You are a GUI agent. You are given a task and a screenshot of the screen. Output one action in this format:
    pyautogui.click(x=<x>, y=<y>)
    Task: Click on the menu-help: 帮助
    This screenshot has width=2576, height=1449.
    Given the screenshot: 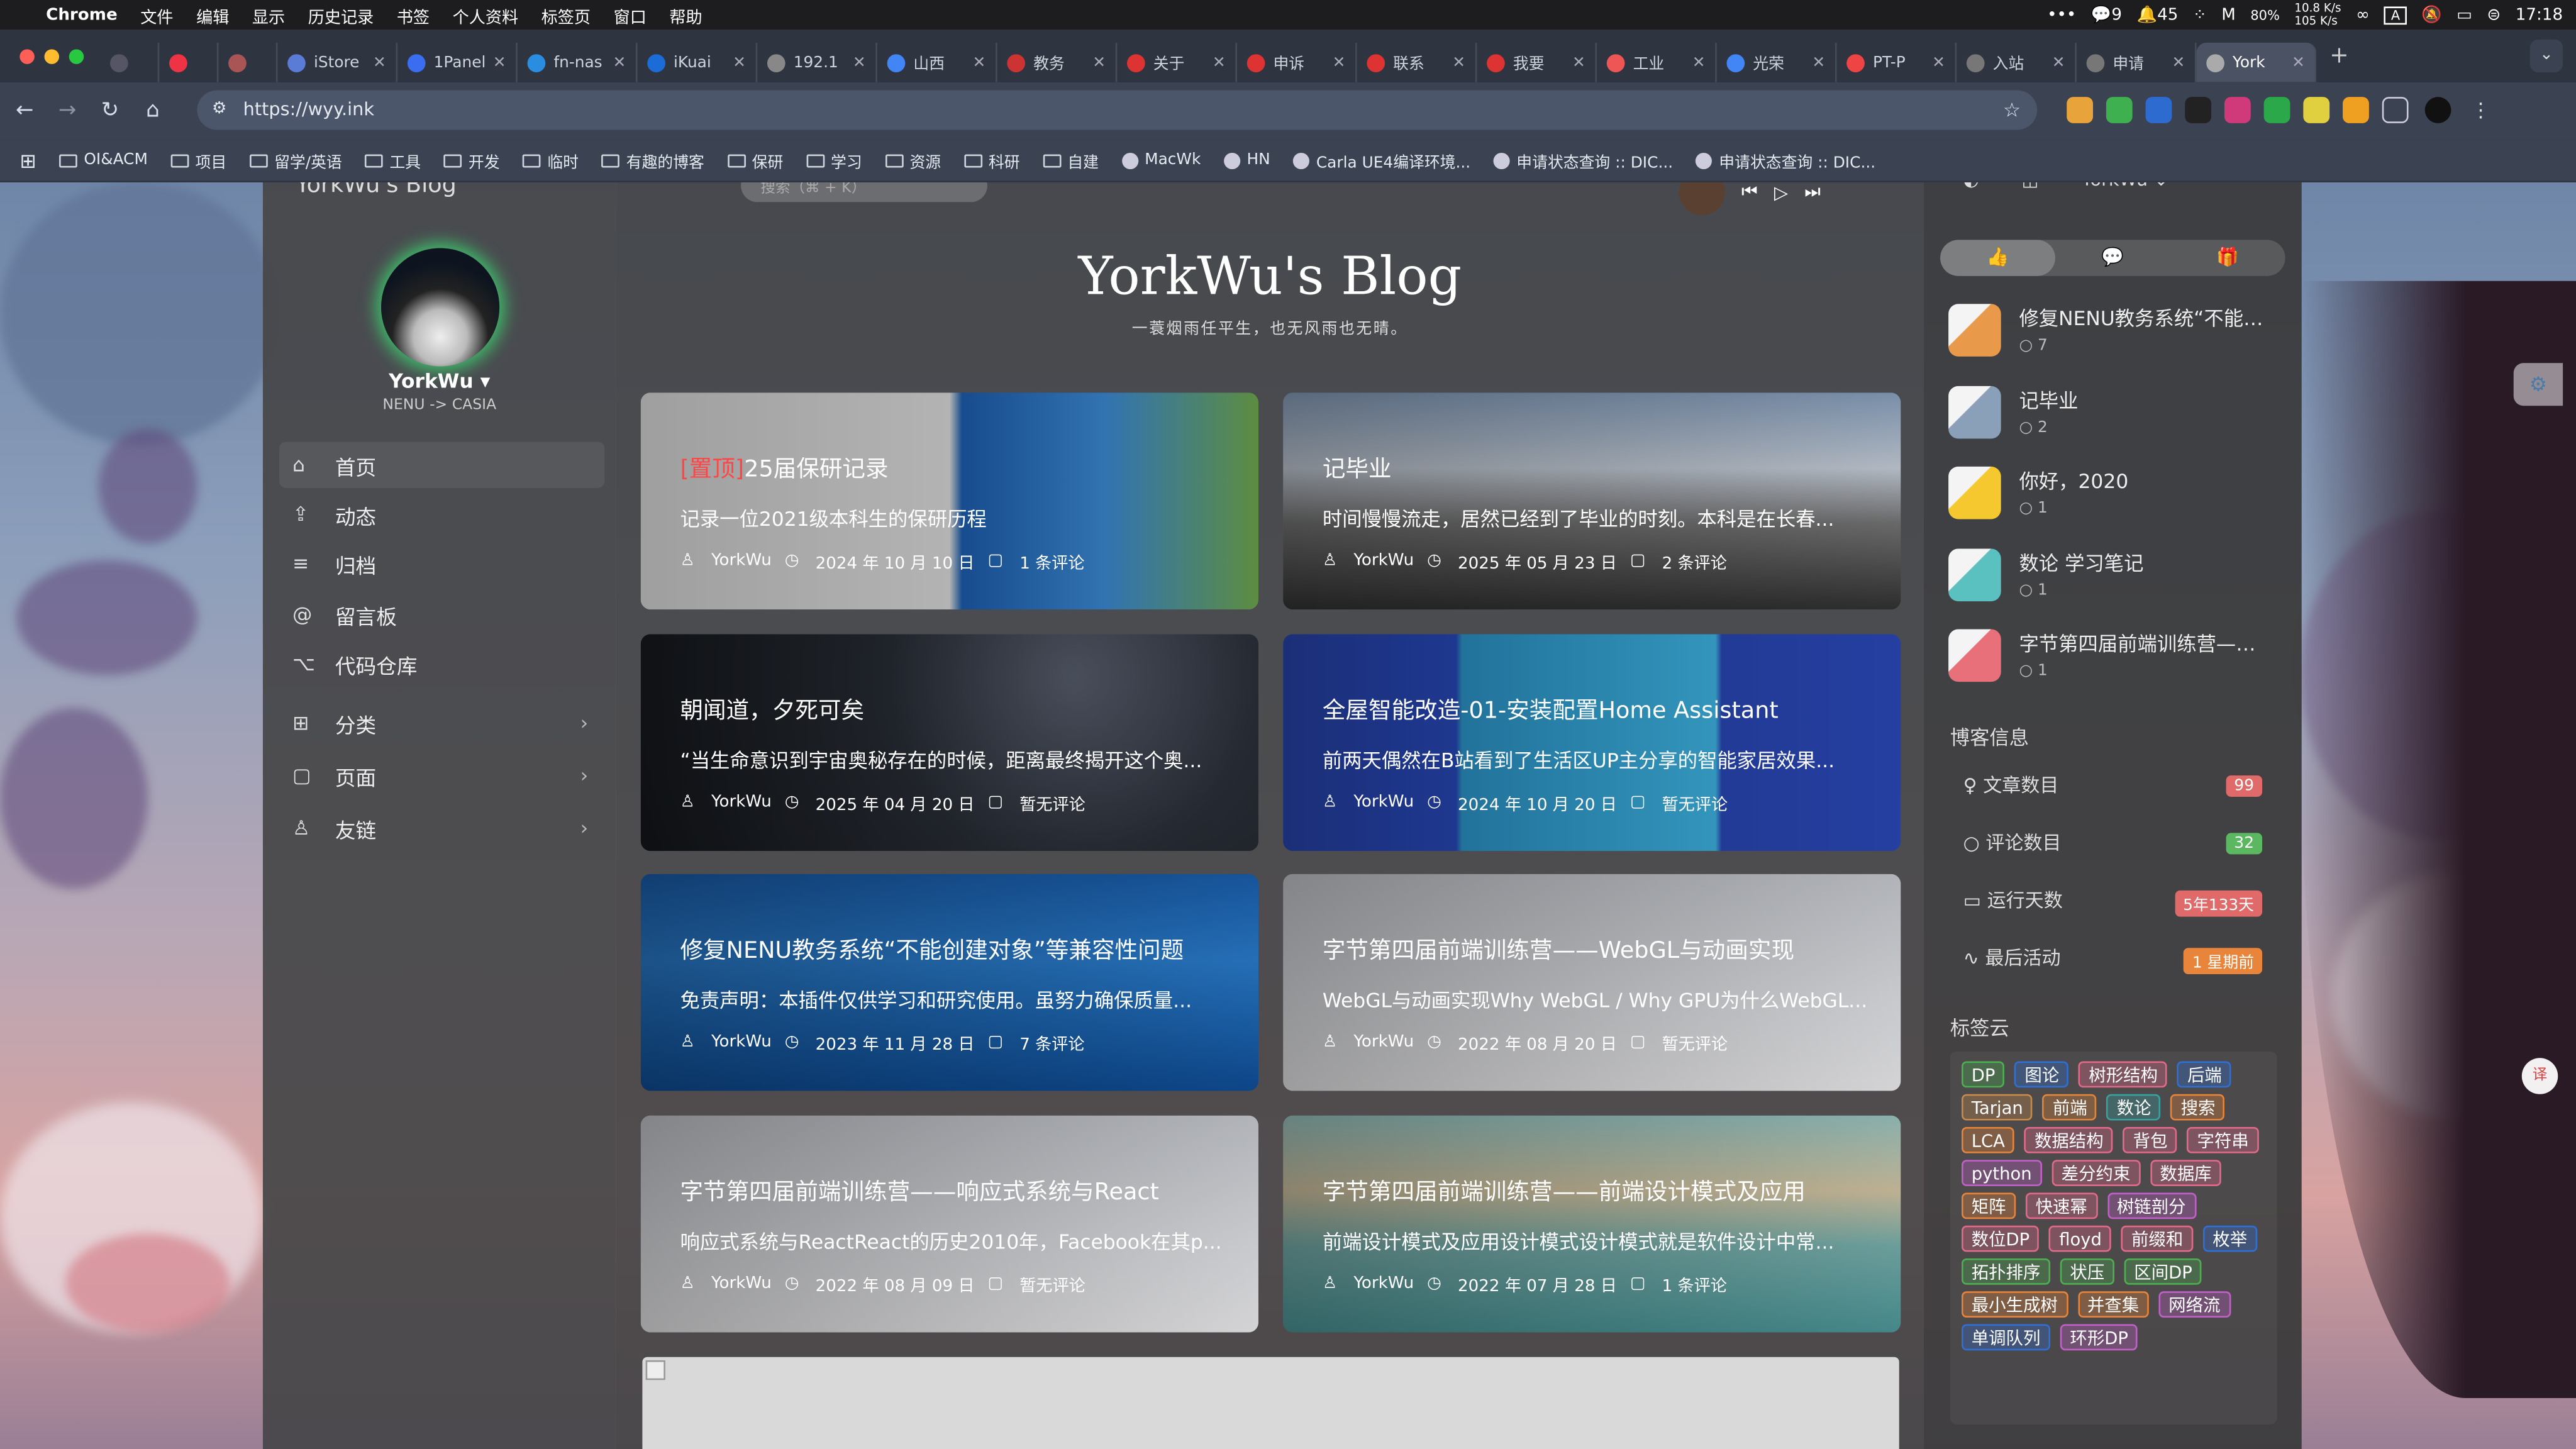 What is the action you would take?
    pyautogui.click(x=686, y=15)
    